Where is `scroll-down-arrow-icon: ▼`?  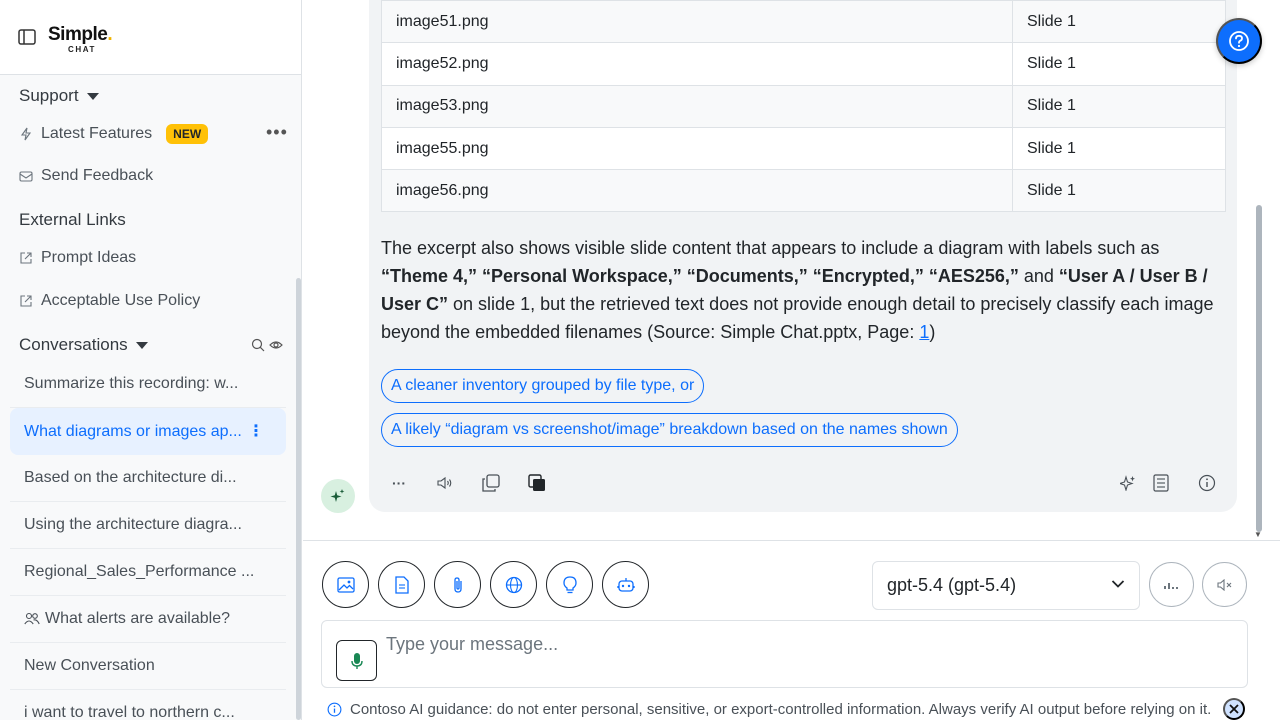 scroll-down-arrow-icon: ▼ is located at coordinates (1258, 534).